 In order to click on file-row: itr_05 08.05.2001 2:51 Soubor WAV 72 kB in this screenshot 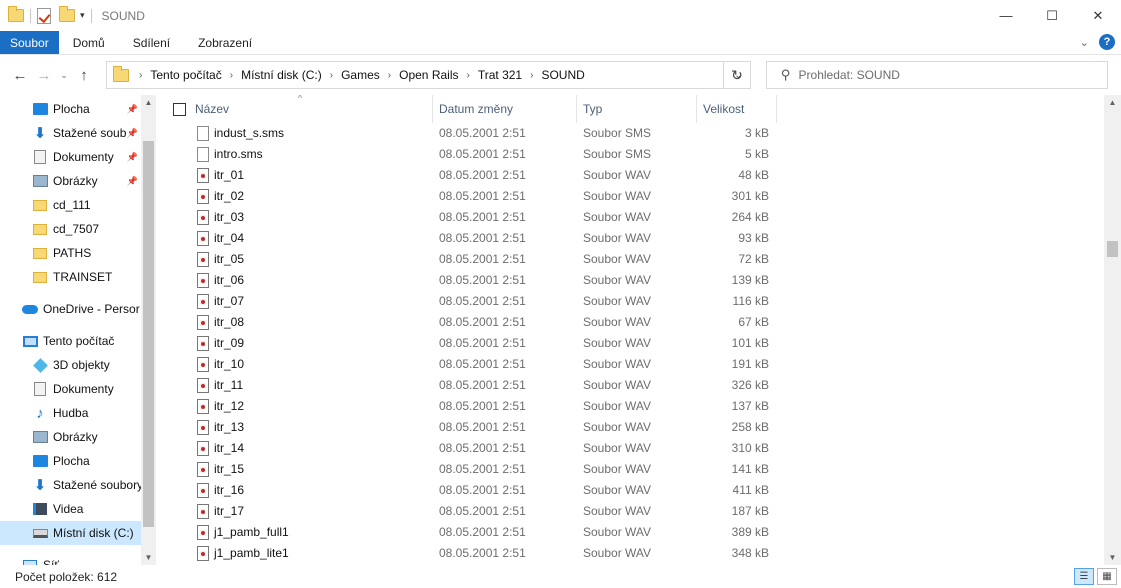, I will do `click(470, 259)`.